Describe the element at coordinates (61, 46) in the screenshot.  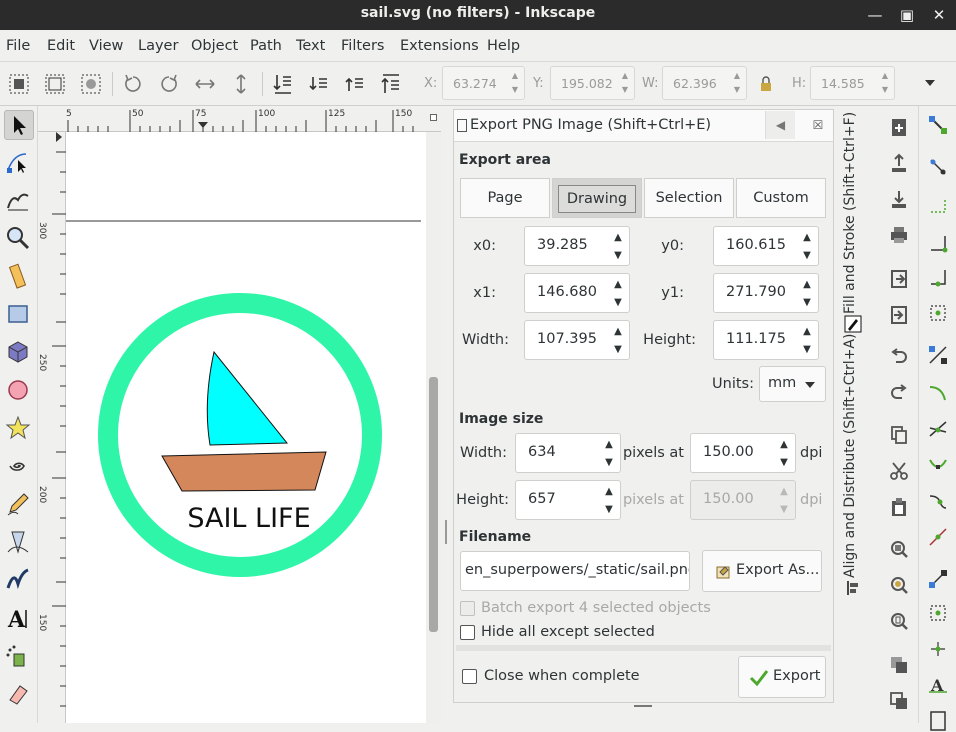
I see `menu-edit: Edit` at that location.